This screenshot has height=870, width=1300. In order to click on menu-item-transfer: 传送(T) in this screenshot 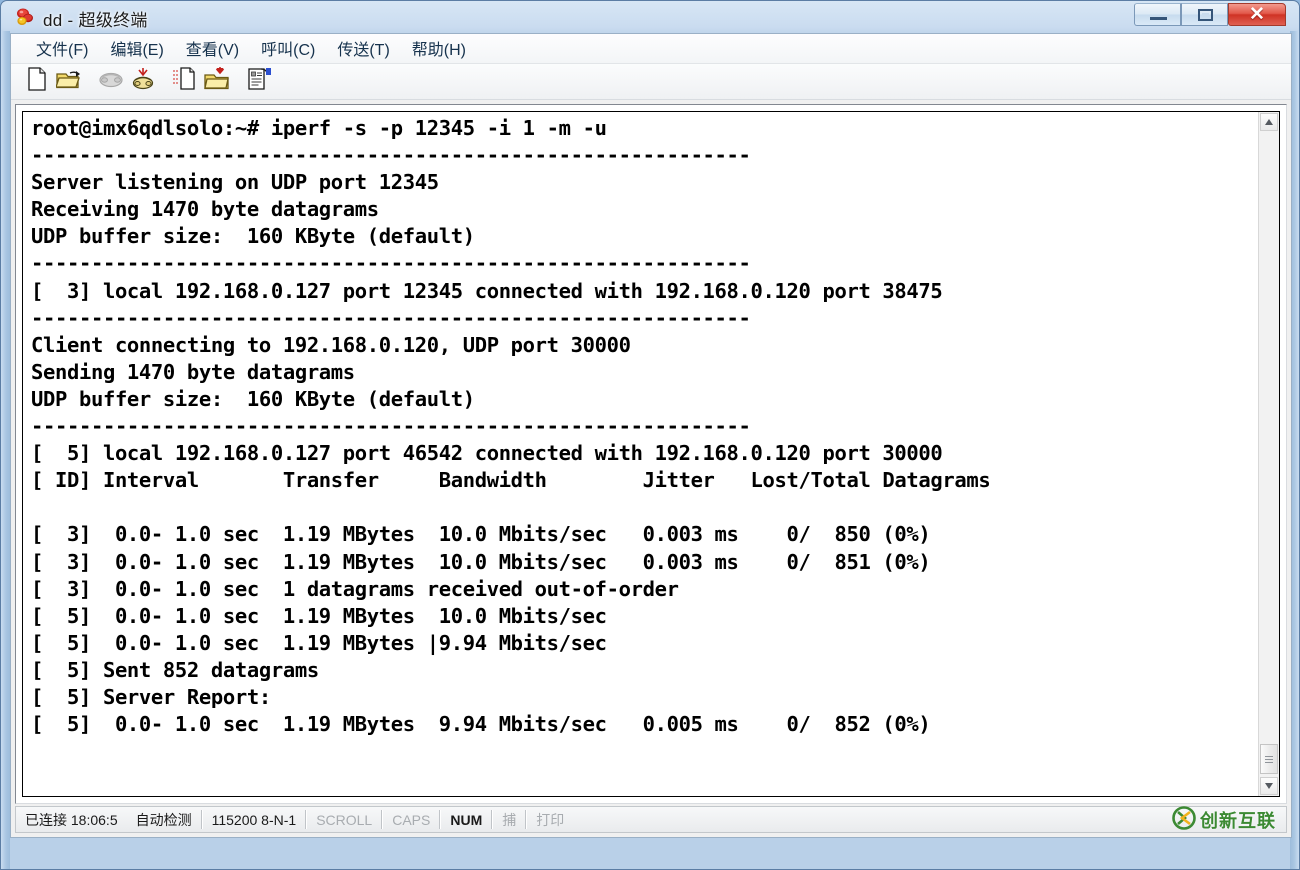, I will do `click(363, 48)`.